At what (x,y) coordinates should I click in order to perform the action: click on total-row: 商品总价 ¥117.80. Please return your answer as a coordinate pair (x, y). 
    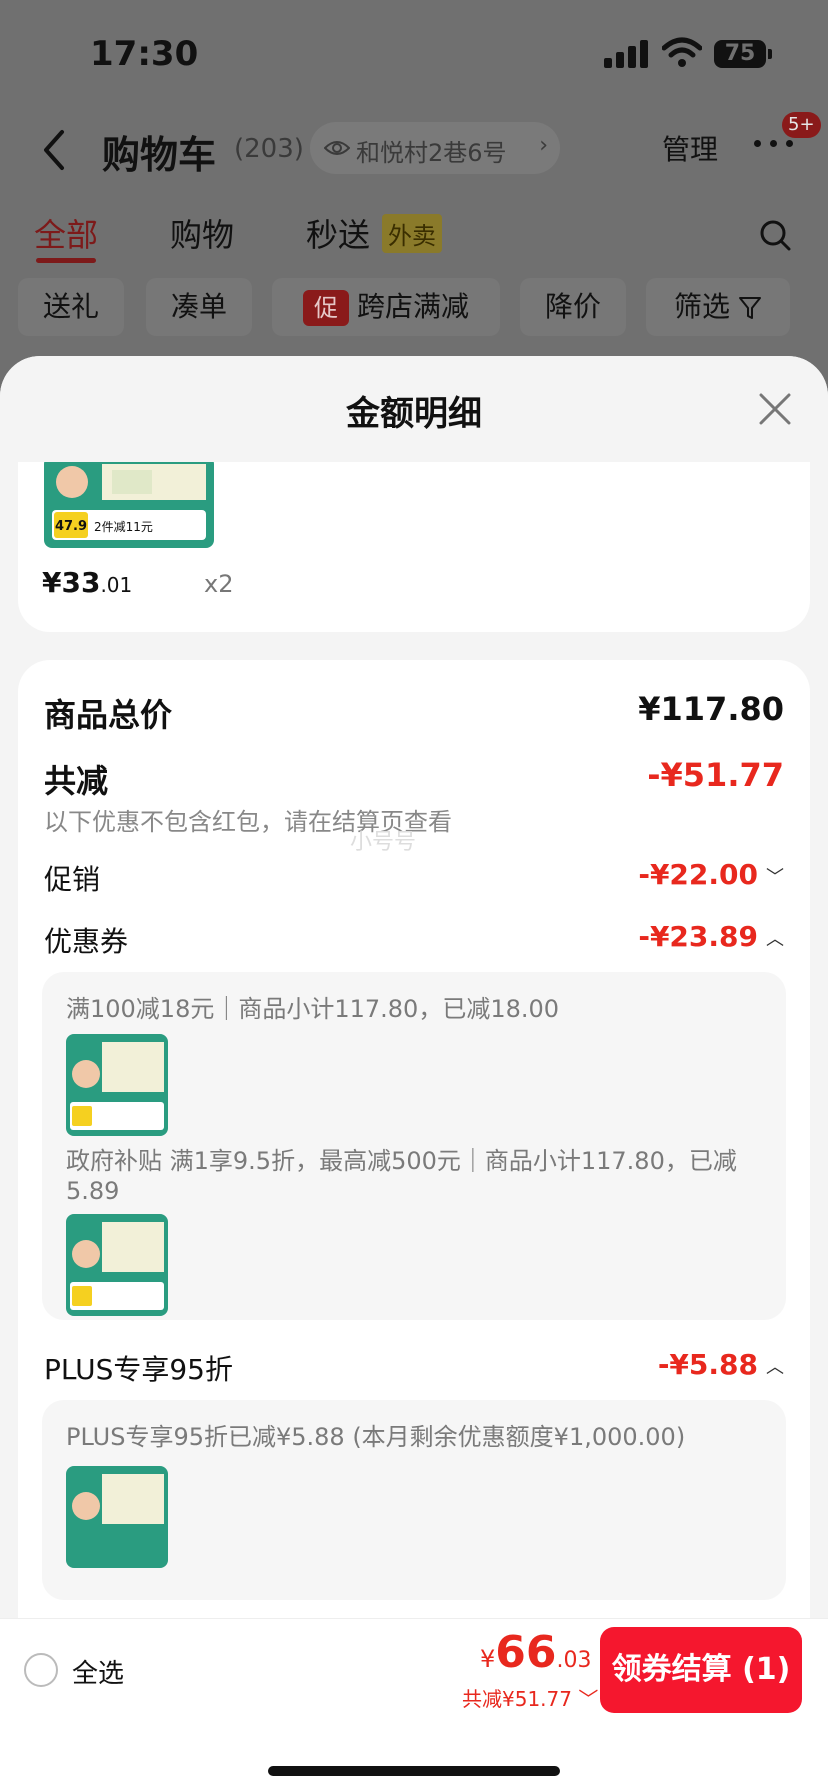
    Looking at the image, I should click on (414, 712).